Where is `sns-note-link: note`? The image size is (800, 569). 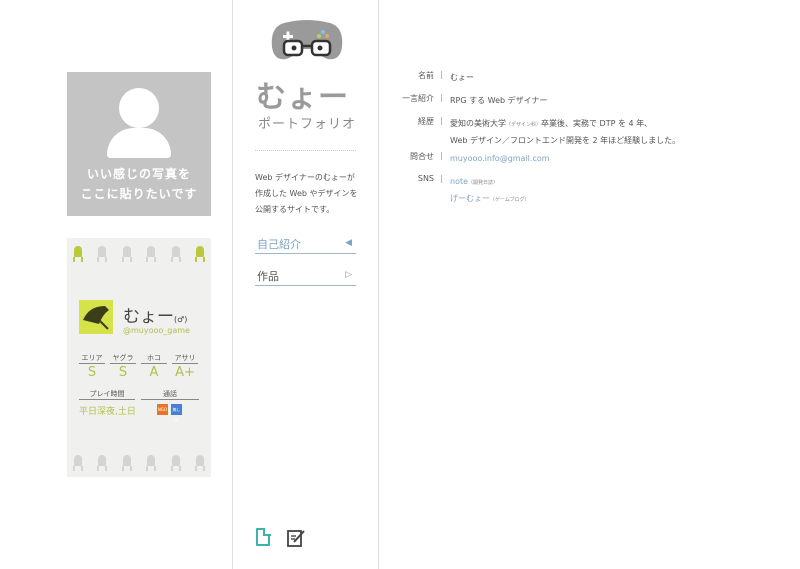
sns-note-link: note is located at coordinates (459, 181).